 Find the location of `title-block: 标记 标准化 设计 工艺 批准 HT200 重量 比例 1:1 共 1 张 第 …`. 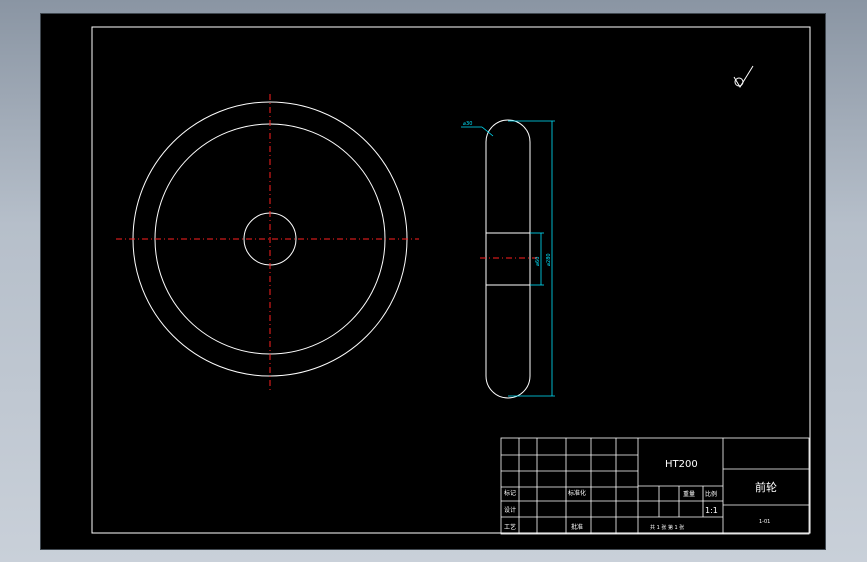

title-block: 标记 标准化 设计 工艺 批准 HT200 重量 比例 1:1 共 1 张 第 … is located at coordinates (655, 486).